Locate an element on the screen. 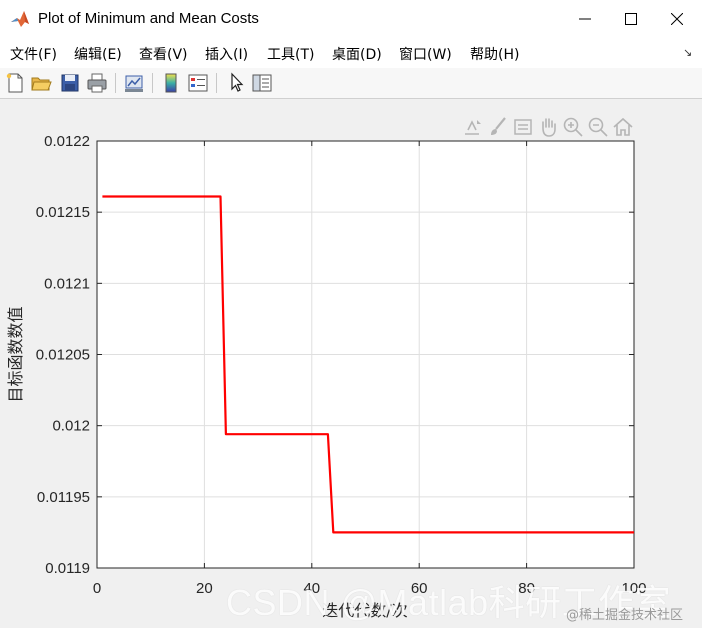 The width and height of the screenshot is (702, 628). y-tick-label: 0.012 is located at coordinates (71, 426).